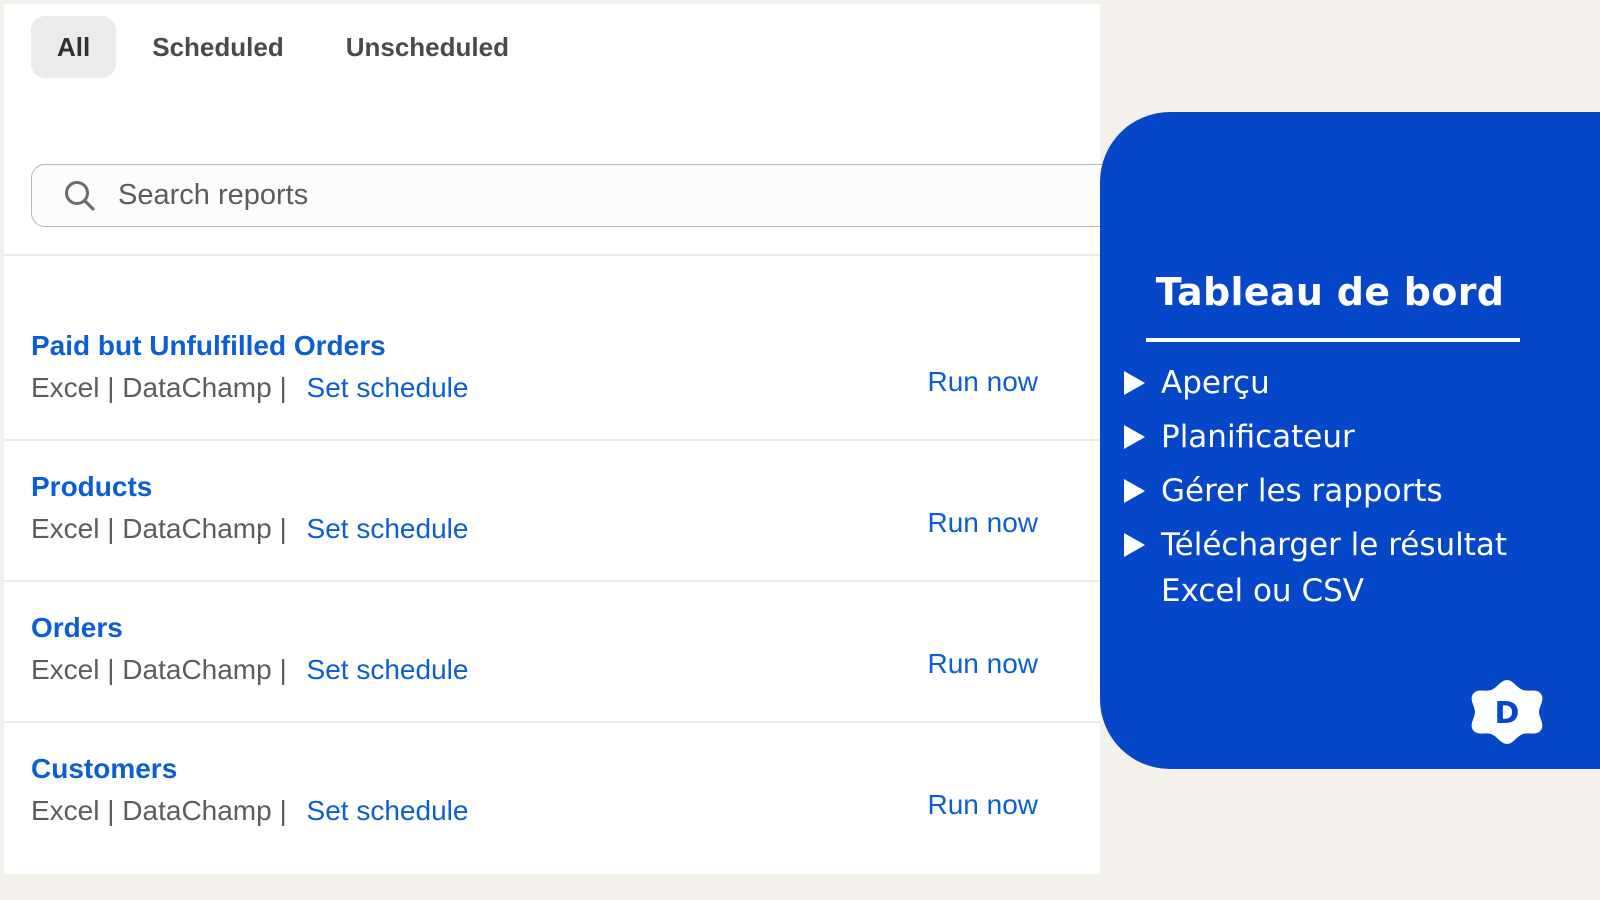  Describe the element at coordinates (74, 47) in the screenshot. I see `tab-all: All` at that location.